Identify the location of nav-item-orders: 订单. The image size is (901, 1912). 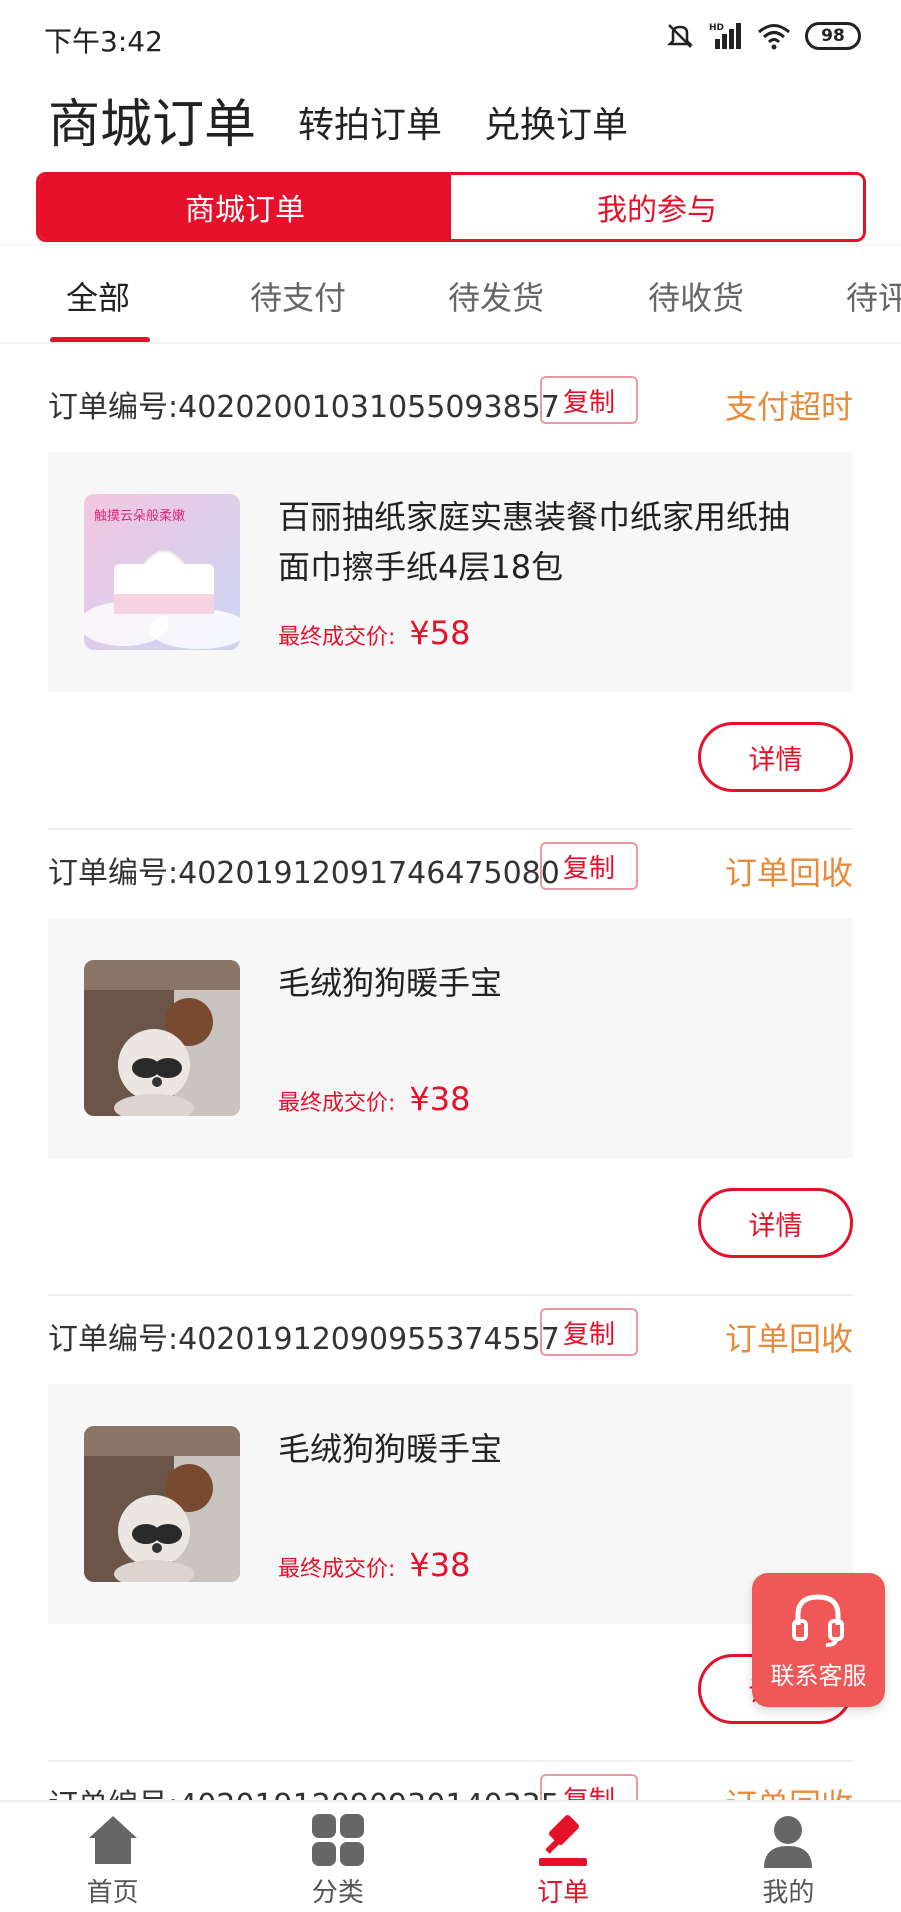
(563, 1857).